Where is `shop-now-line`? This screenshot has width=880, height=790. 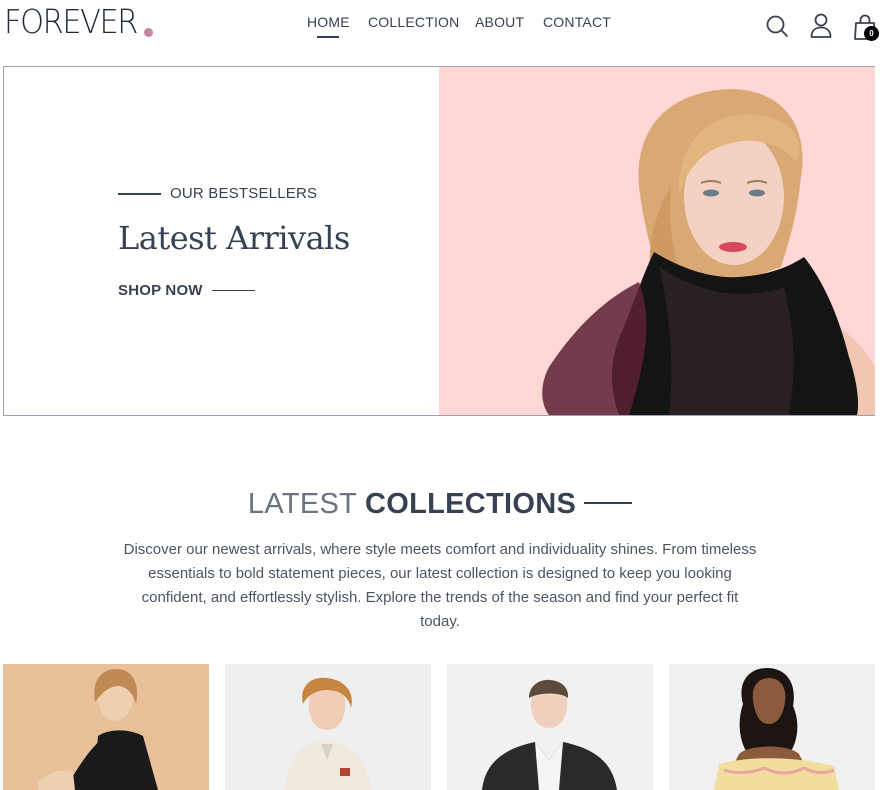
shop-now-line is located at coordinates (233, 290).